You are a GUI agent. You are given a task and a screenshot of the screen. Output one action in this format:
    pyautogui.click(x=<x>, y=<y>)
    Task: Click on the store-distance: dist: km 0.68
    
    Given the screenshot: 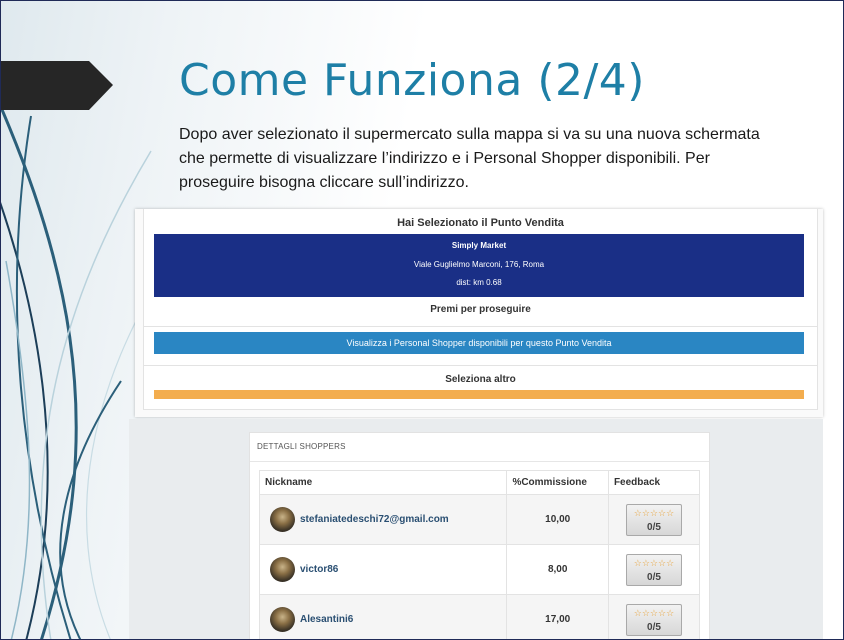 What is the action you would take?
    pyautogui.click(x=479, y=282)
    